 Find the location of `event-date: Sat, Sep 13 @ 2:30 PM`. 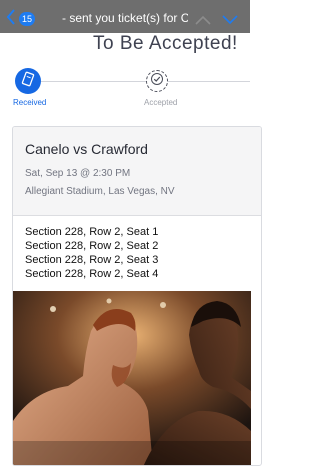

event-date: Sat, Sep 13 @ 2:30 PM is located at coordinates (78, 173).